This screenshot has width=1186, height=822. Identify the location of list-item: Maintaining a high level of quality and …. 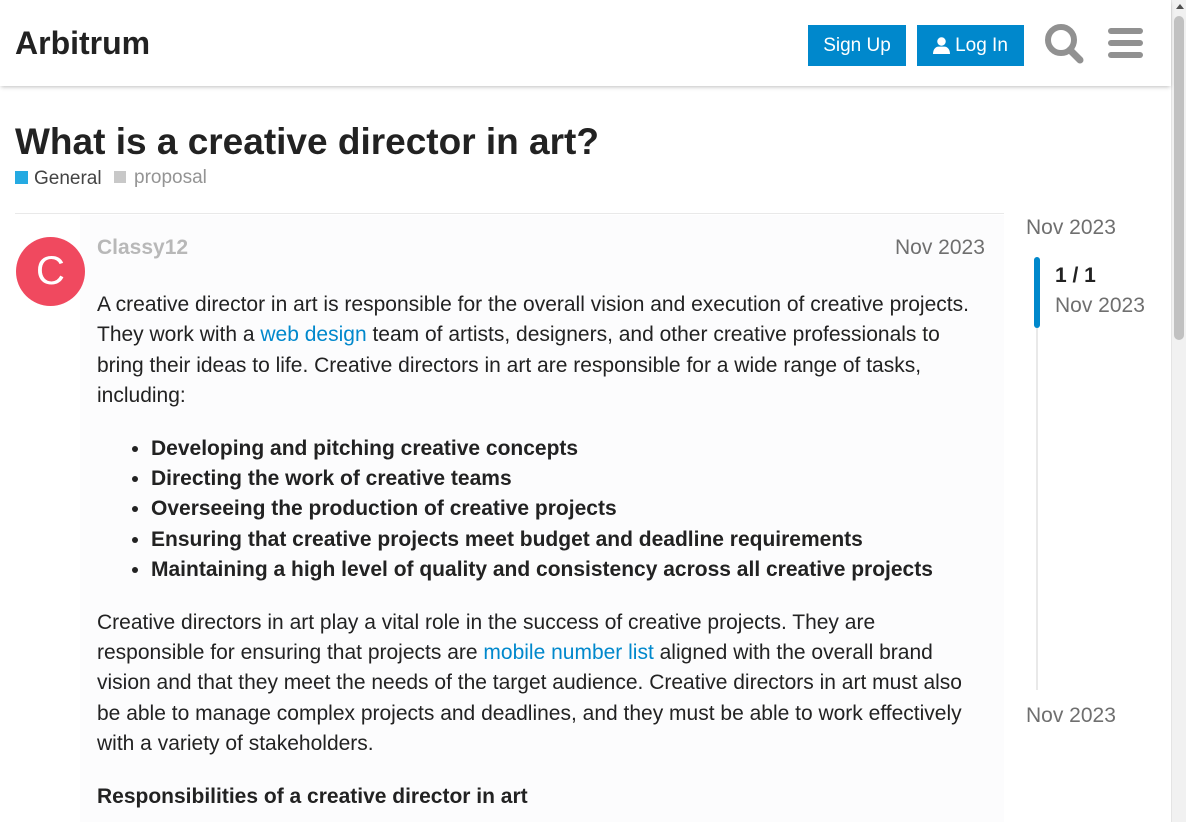
(564, 570).